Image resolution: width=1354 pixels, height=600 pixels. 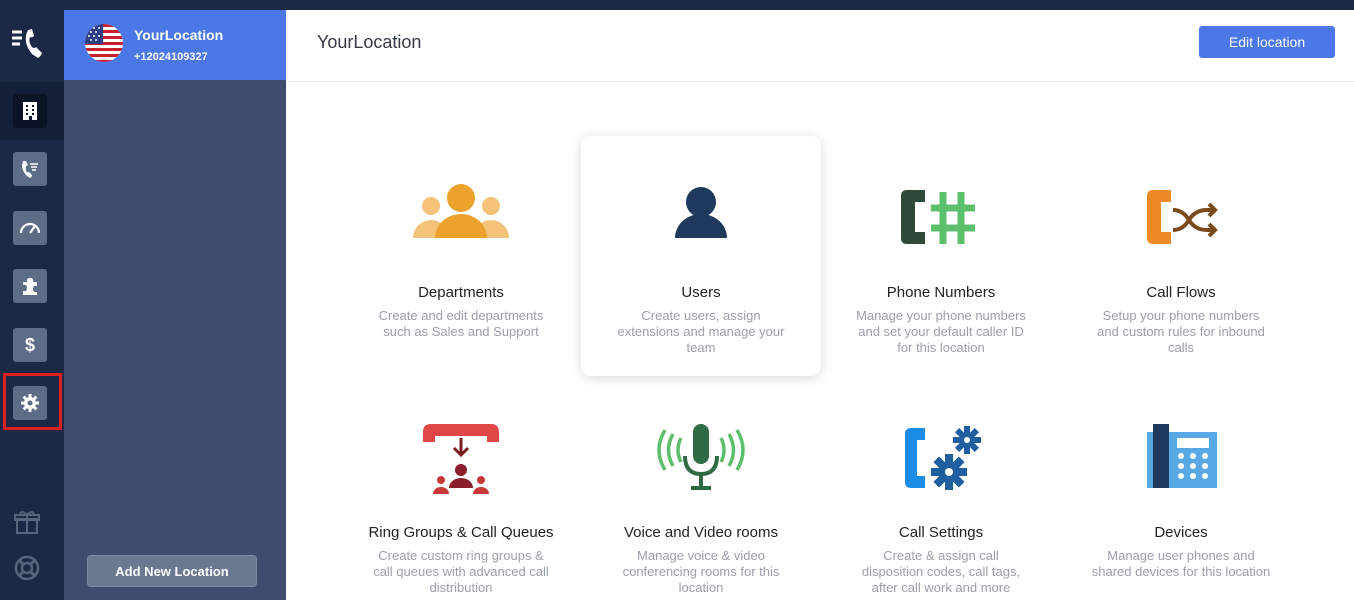 I want to click on tile-title: Call Settings, so click(x=941, y=532).